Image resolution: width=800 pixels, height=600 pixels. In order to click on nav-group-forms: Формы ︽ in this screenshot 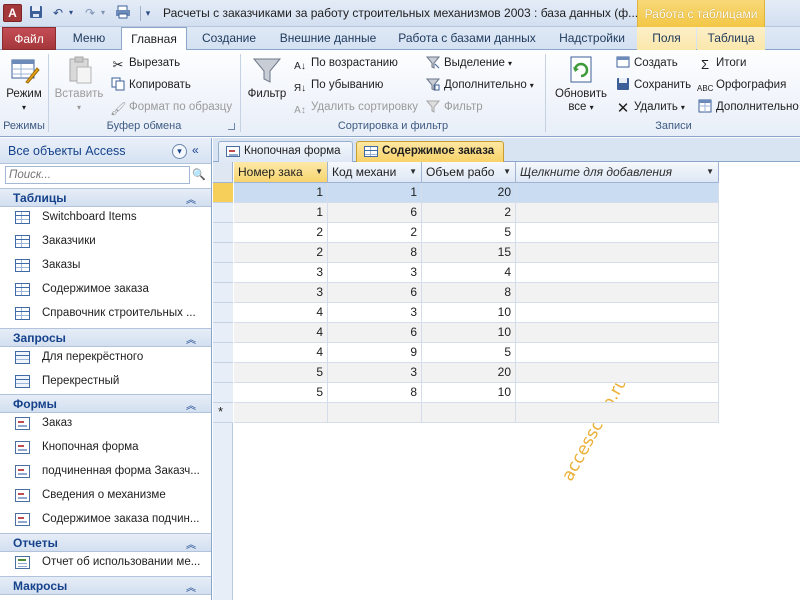, I will do `click(105, 403)`.